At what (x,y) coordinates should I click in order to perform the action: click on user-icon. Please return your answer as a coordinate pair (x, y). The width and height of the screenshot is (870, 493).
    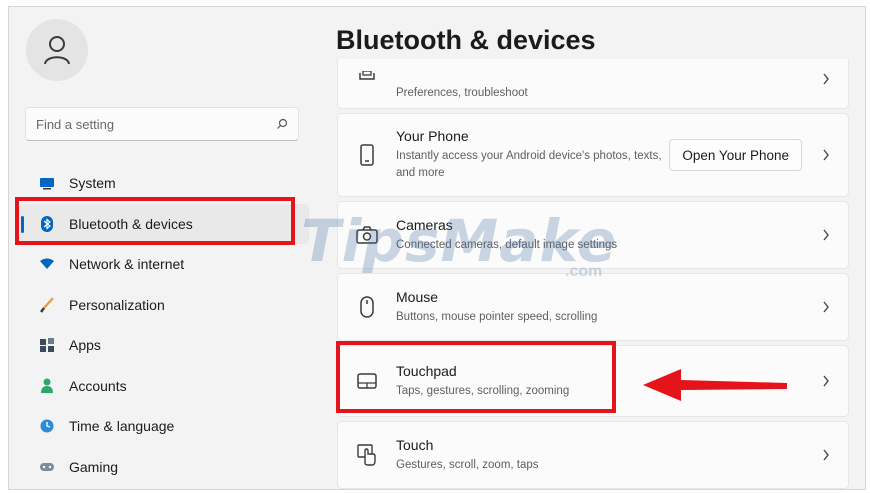
    Looking at the image, I should click on (57, 50).